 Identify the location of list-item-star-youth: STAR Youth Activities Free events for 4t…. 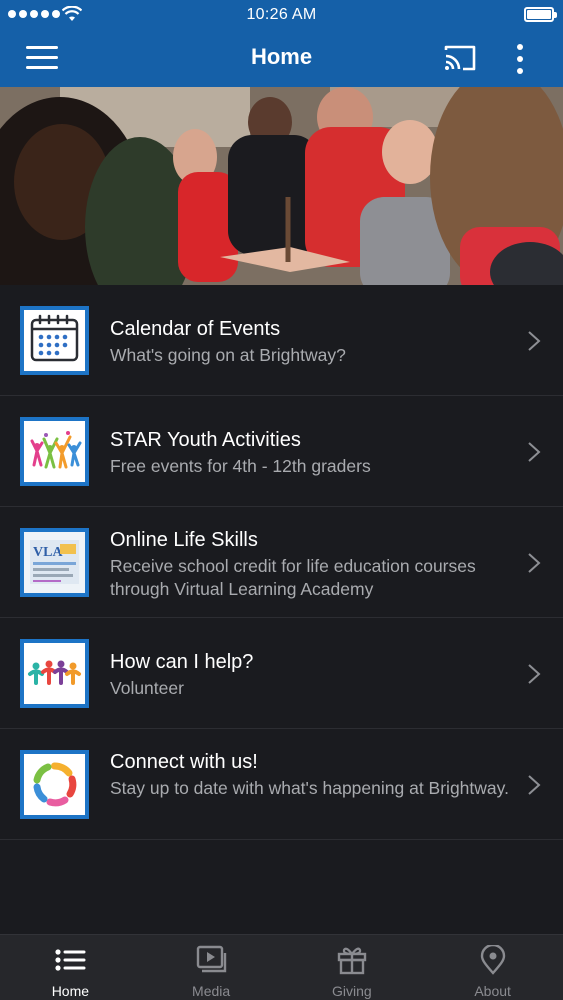
(281, 451).